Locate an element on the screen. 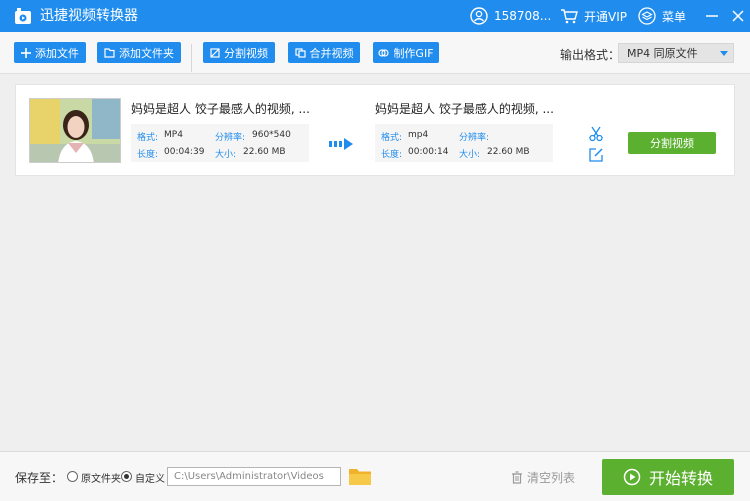 The height and width of the screenshot is (501, 750). clear-list-button: 清空列表 is located at coordinates (543, 477).